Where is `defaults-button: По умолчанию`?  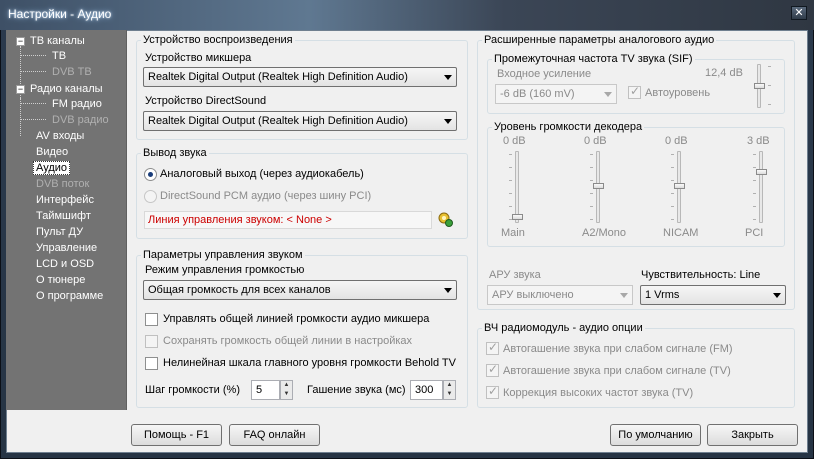
defaults-button: По умолчанию is located at coordinates (655, 435).